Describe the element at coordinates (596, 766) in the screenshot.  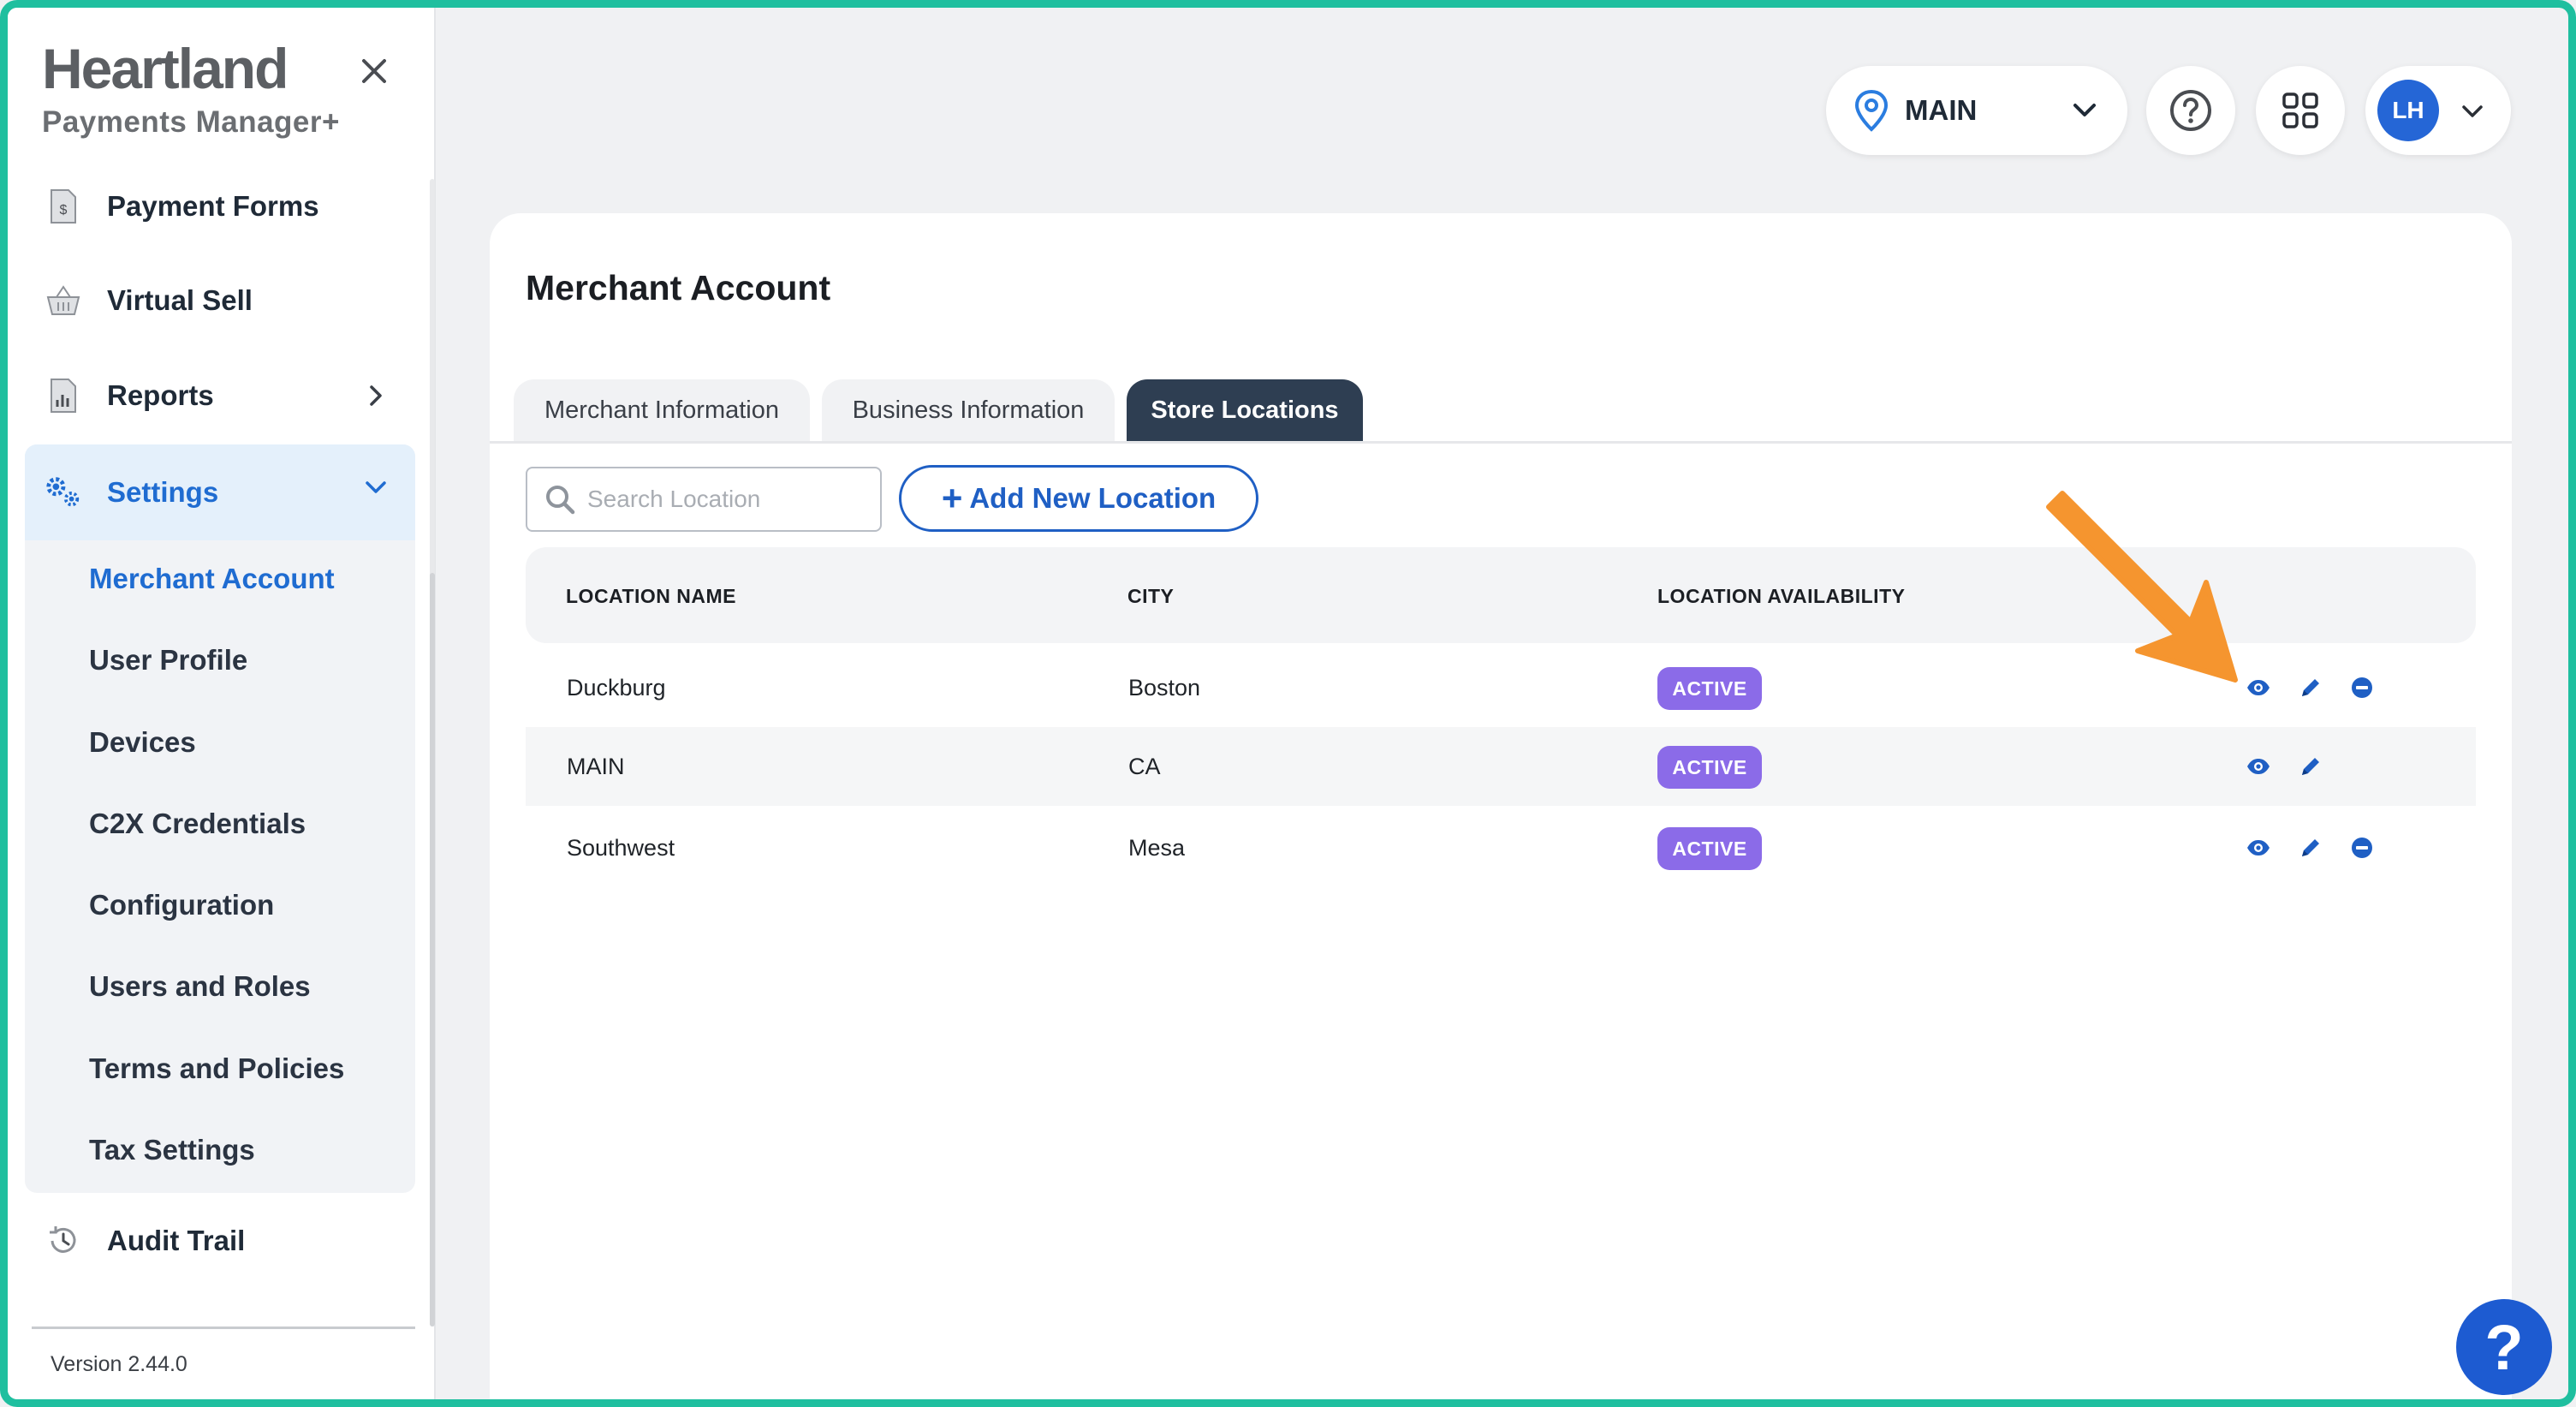
I see `location-name-cell: MAIN` at that location.